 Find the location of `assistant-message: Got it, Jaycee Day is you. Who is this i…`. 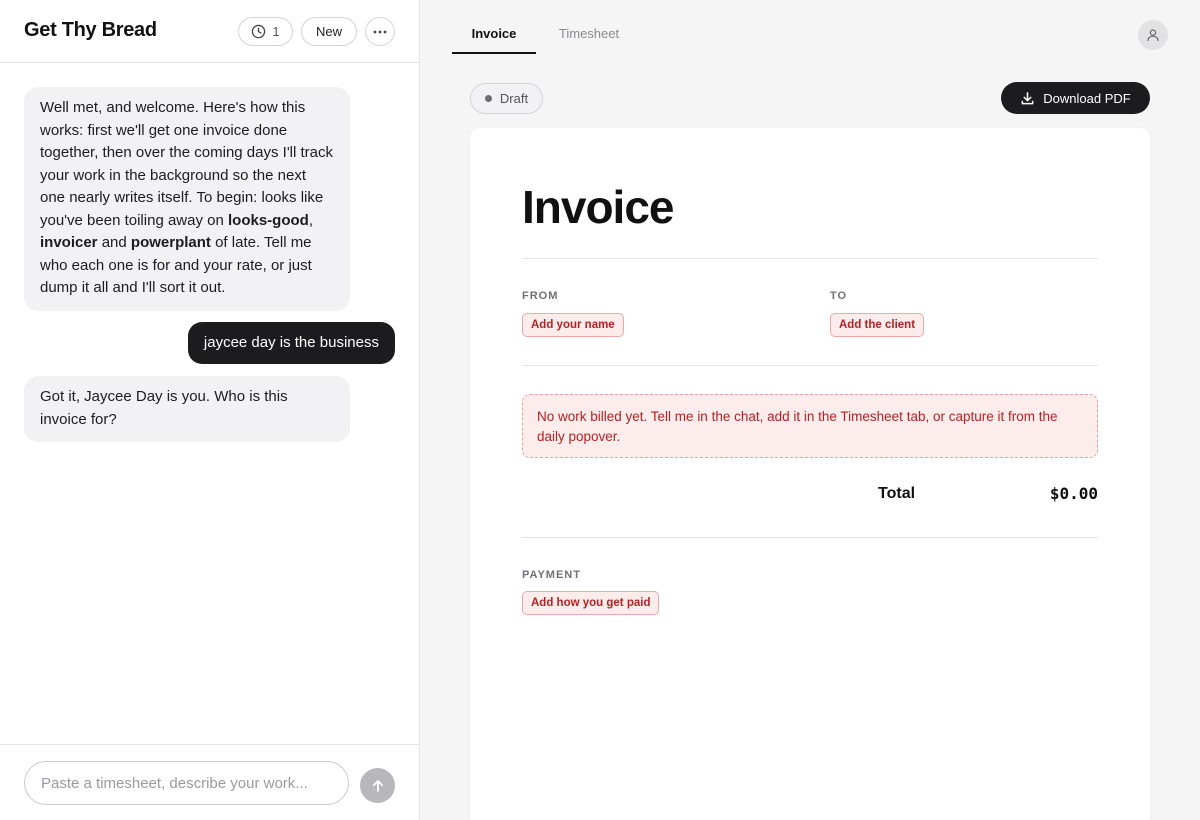

assistant-message: Got it, Jaycee Day is you. Who is this i… is located at coordinates (187, 409).